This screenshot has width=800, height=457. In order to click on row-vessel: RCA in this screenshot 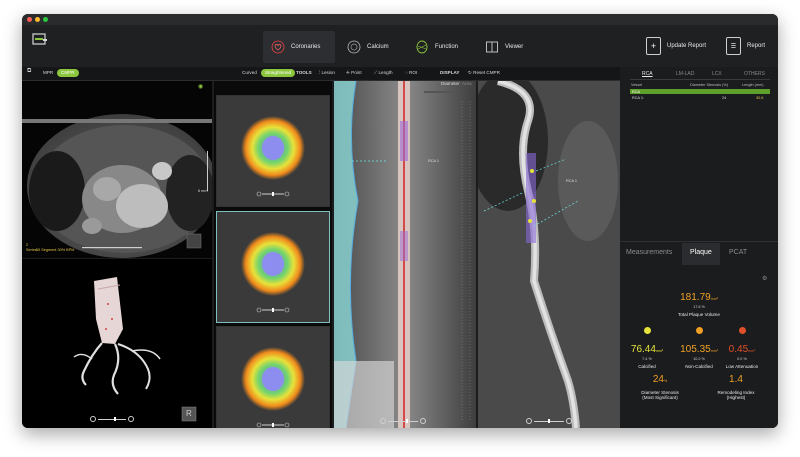, I will do `click(636, 91)`.